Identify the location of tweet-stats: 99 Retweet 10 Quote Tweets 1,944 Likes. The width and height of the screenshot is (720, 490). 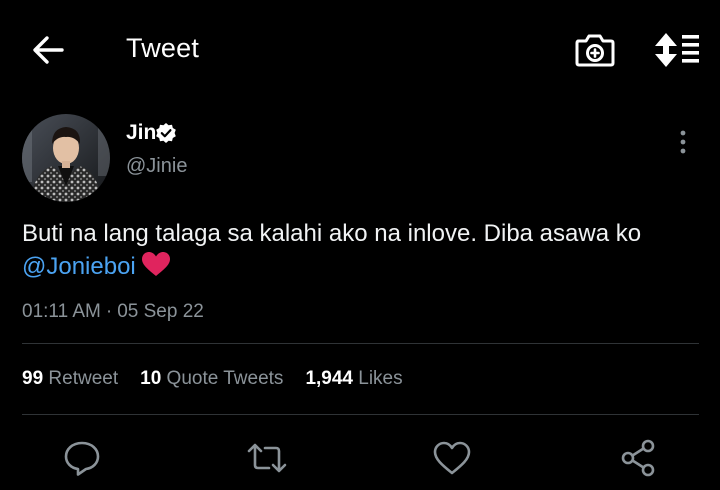
(212, 379).